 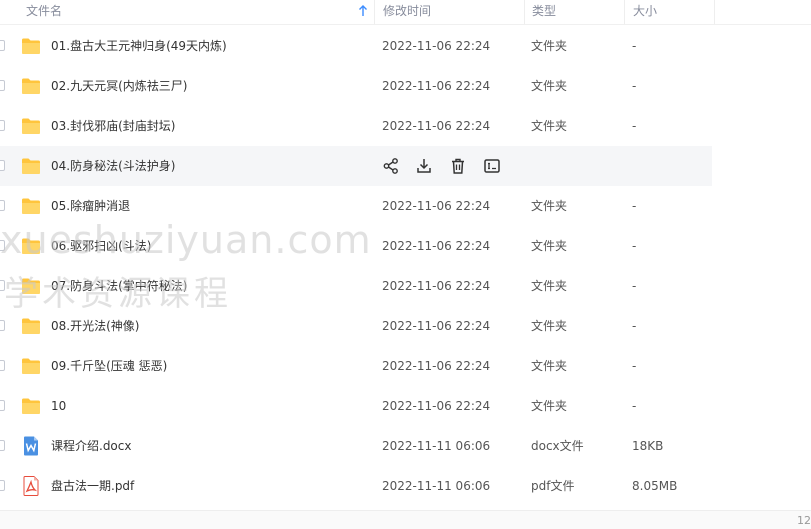 I want to click on table-row: 05.除瘤肿消退 2022-11-06 22:24 文件夹 -, so click(x=405, y=206).